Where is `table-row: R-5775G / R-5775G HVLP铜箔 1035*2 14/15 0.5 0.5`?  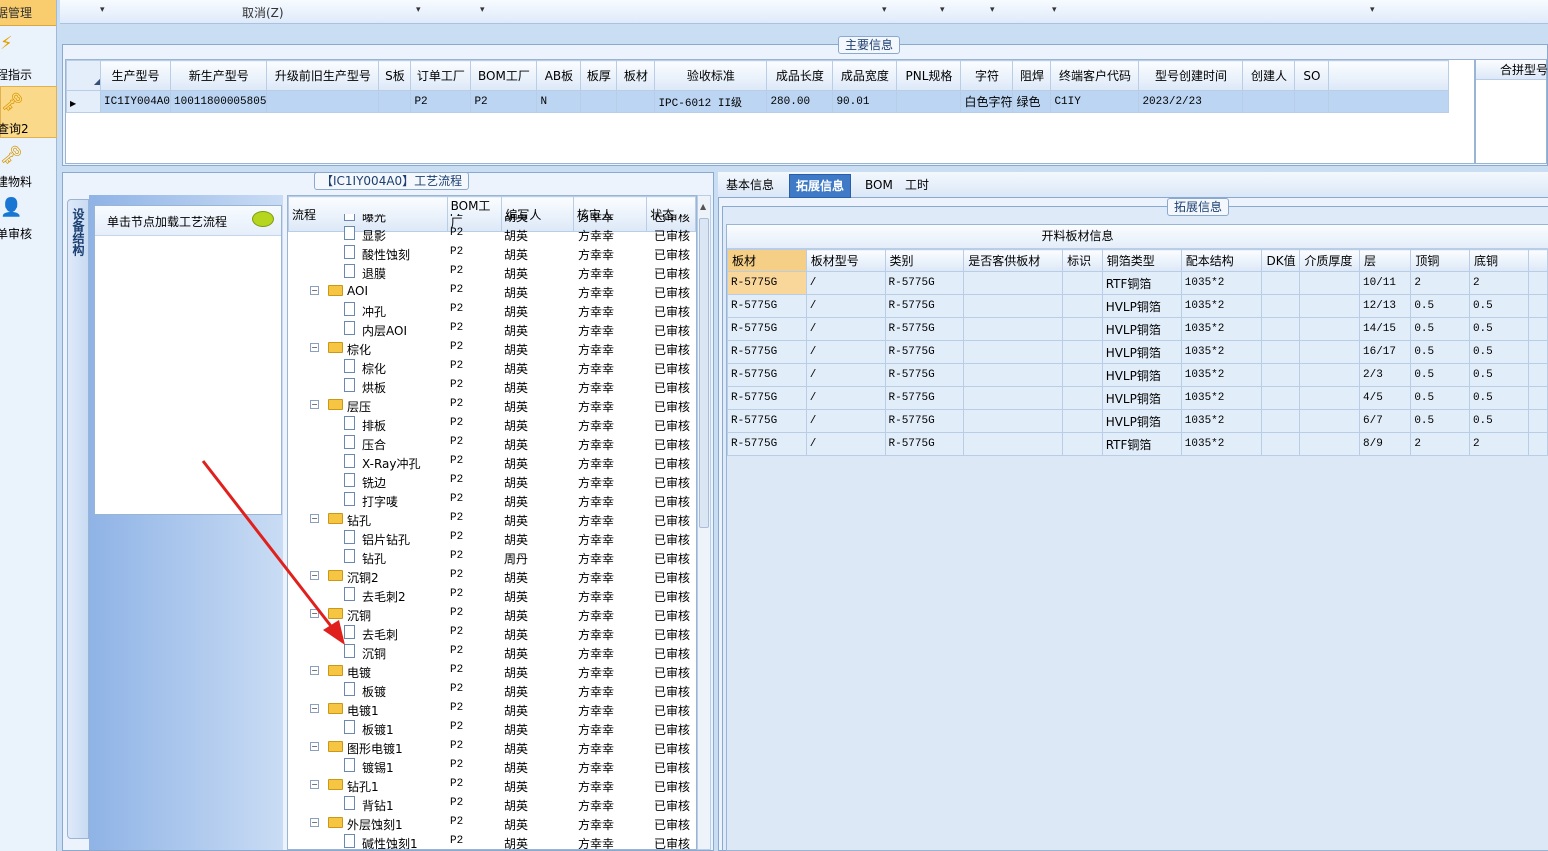 table-row: R-5775G / R-5775G HVLP铜箔 1035*2 14/15 0.5 0.5 is located at coordinates (1137, 329).